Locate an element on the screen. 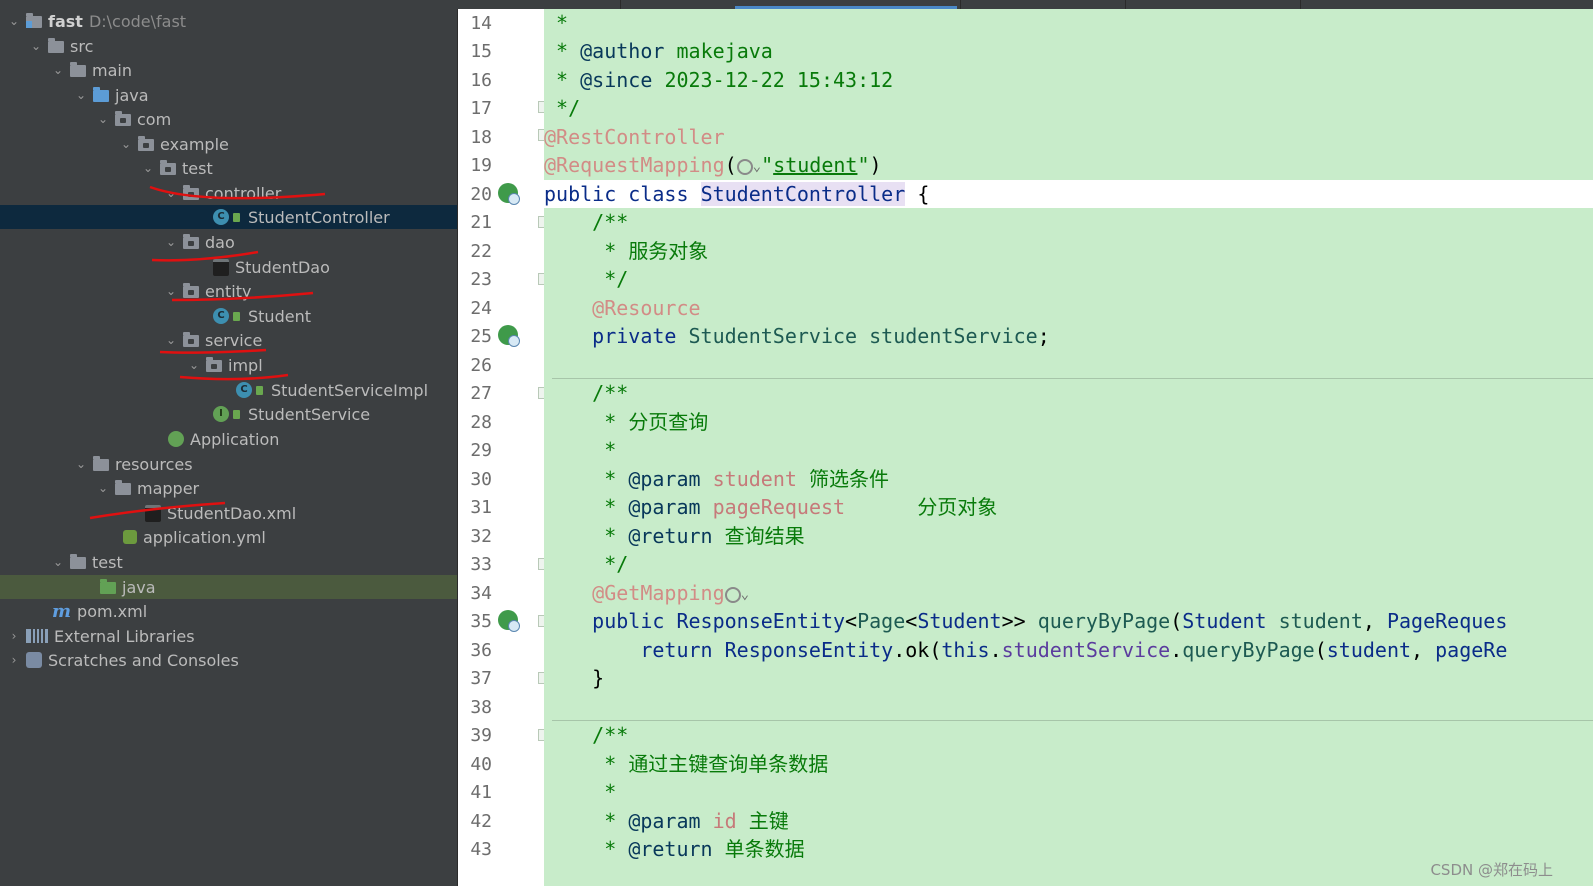 The width and height of the screenshot is (1593, 886). code-line-39: /** is located at coordinates (610, 735).